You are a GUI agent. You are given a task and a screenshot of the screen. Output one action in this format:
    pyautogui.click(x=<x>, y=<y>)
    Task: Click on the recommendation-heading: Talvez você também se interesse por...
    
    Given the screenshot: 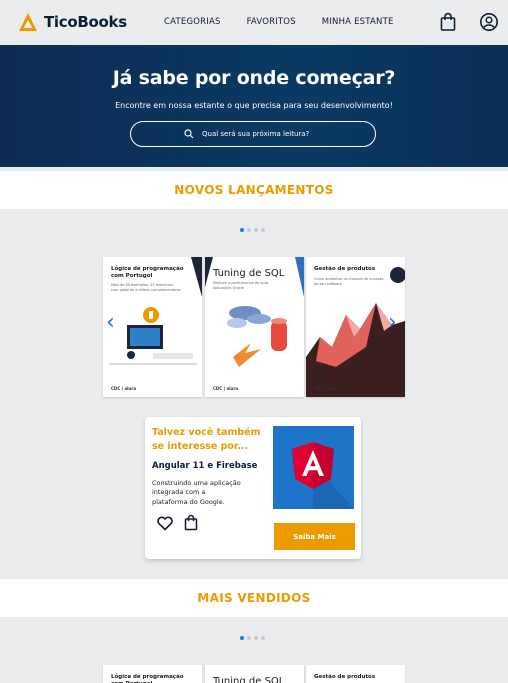 What is the action you would take?
    pyautogui.click(x=206, y=439)
    